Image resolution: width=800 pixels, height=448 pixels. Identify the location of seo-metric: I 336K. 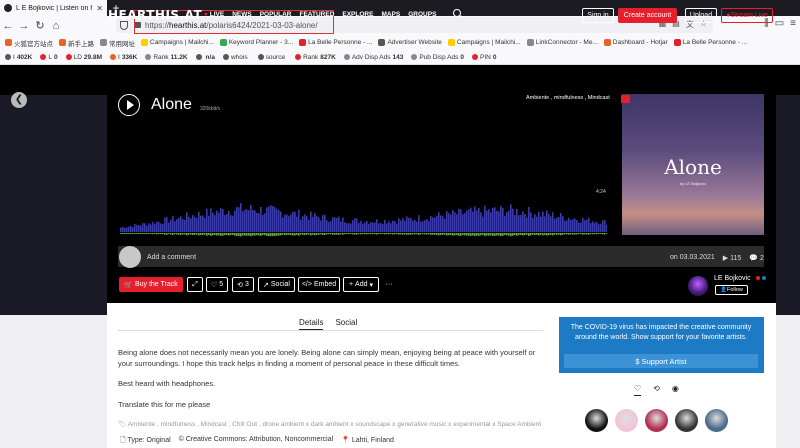
(123, 57).